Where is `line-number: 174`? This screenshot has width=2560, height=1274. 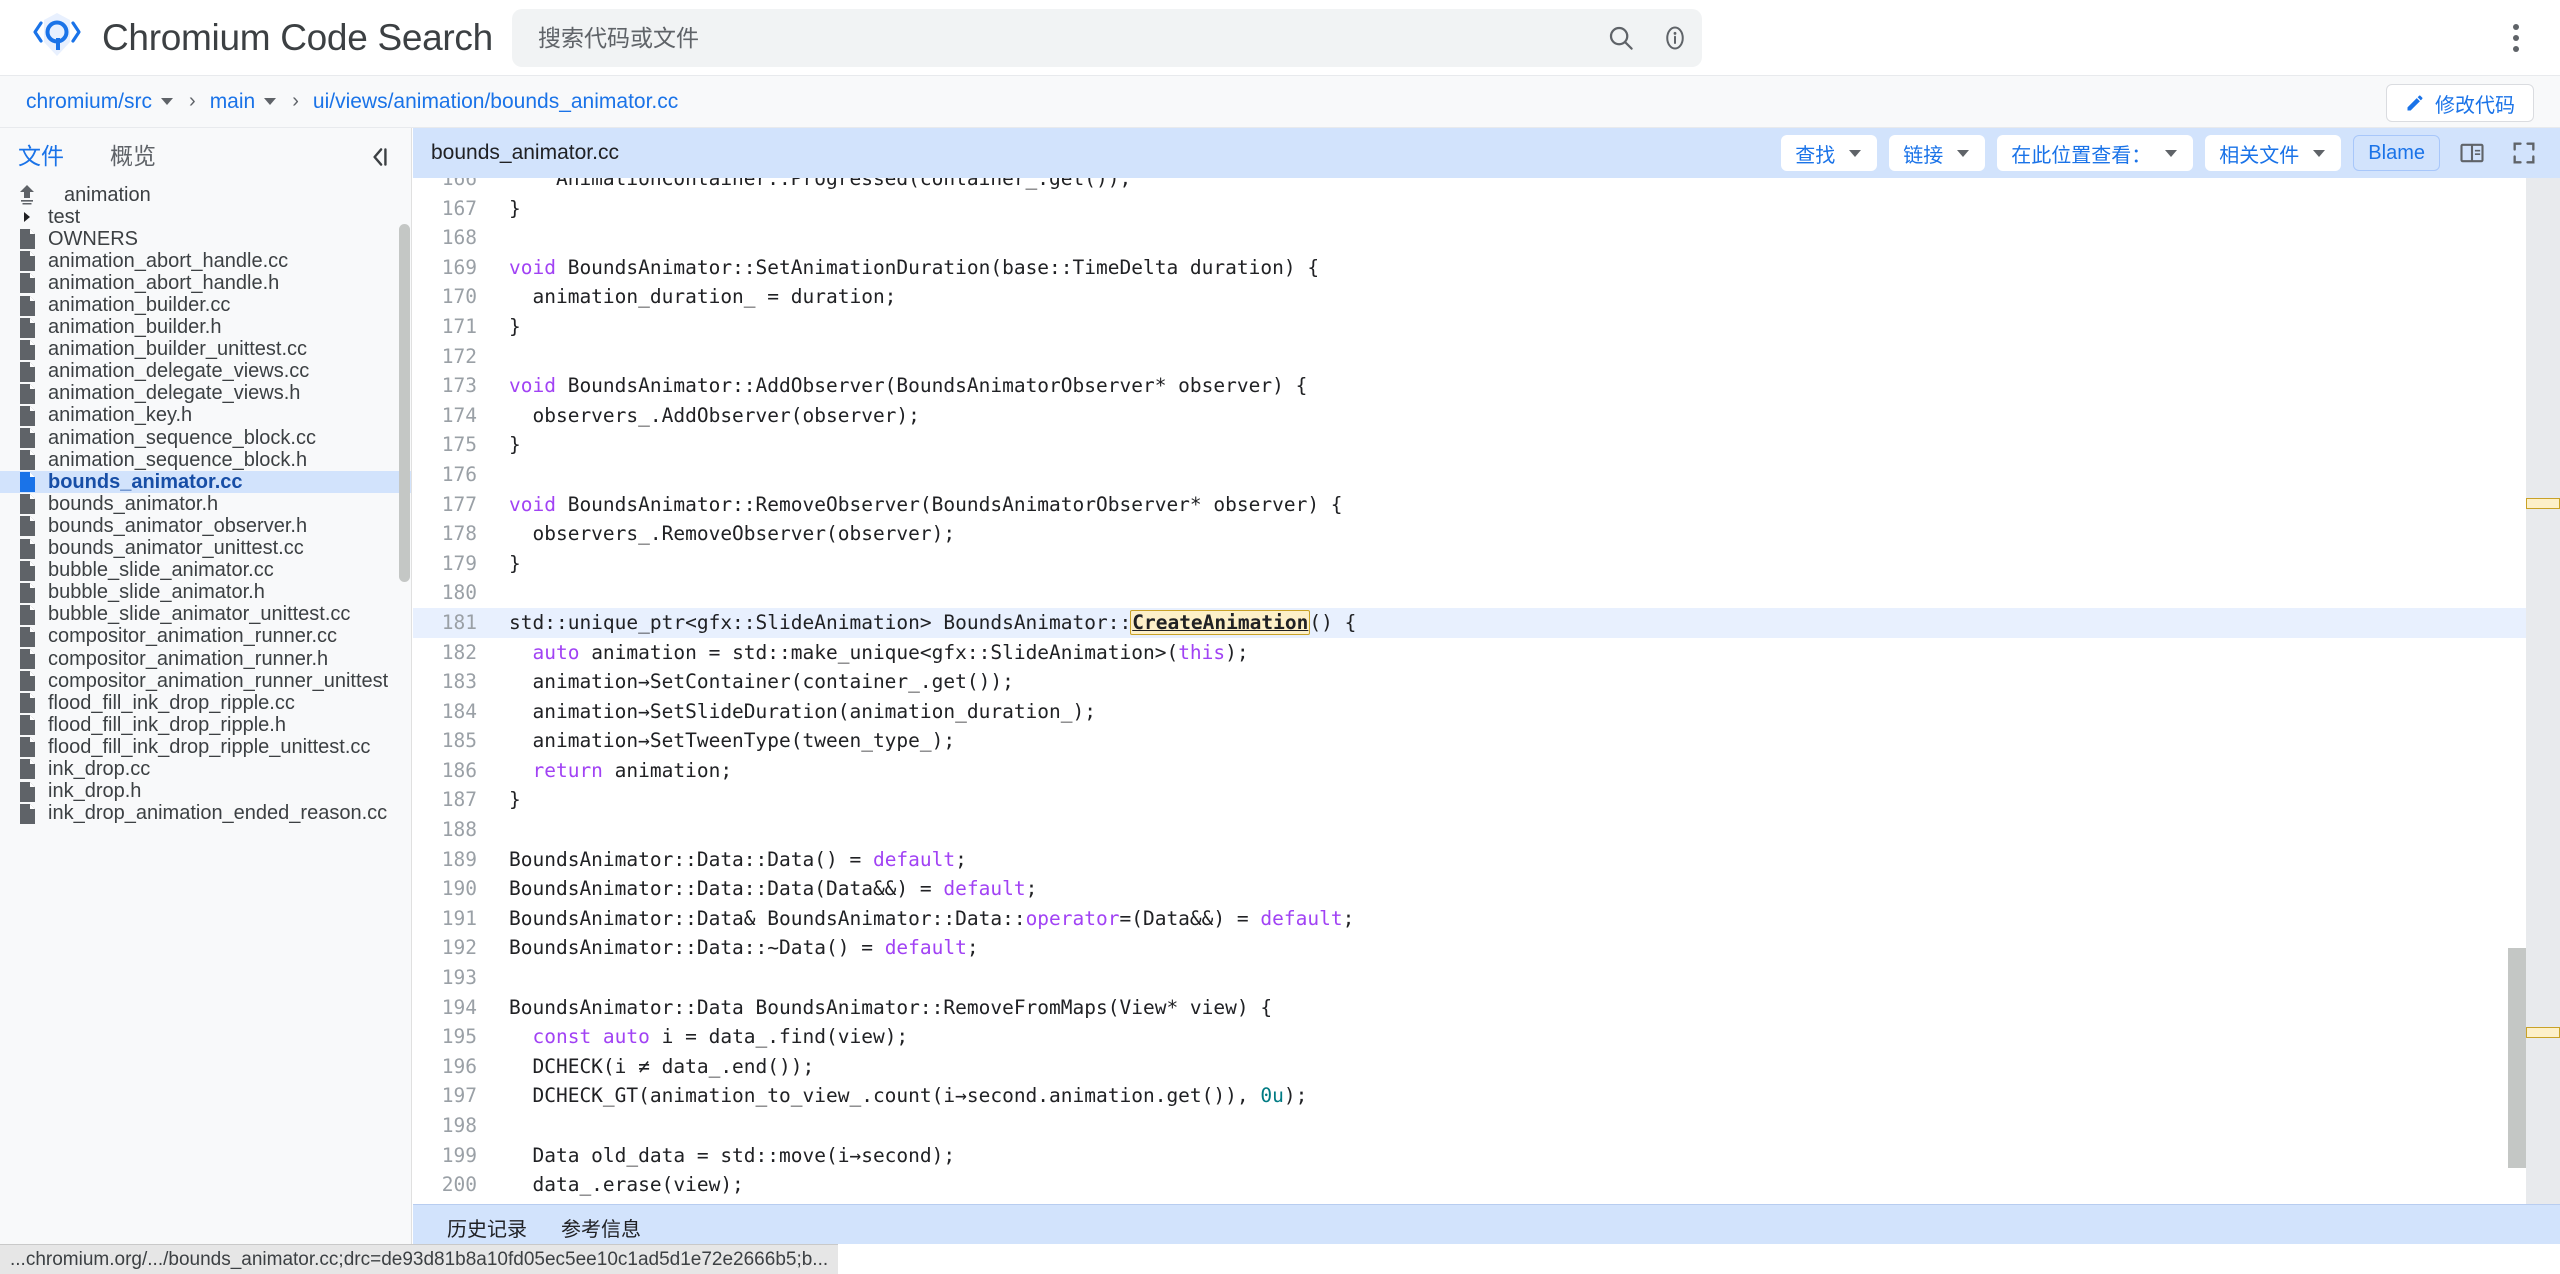 line-number: 174 is located at coordinates (452, 416).